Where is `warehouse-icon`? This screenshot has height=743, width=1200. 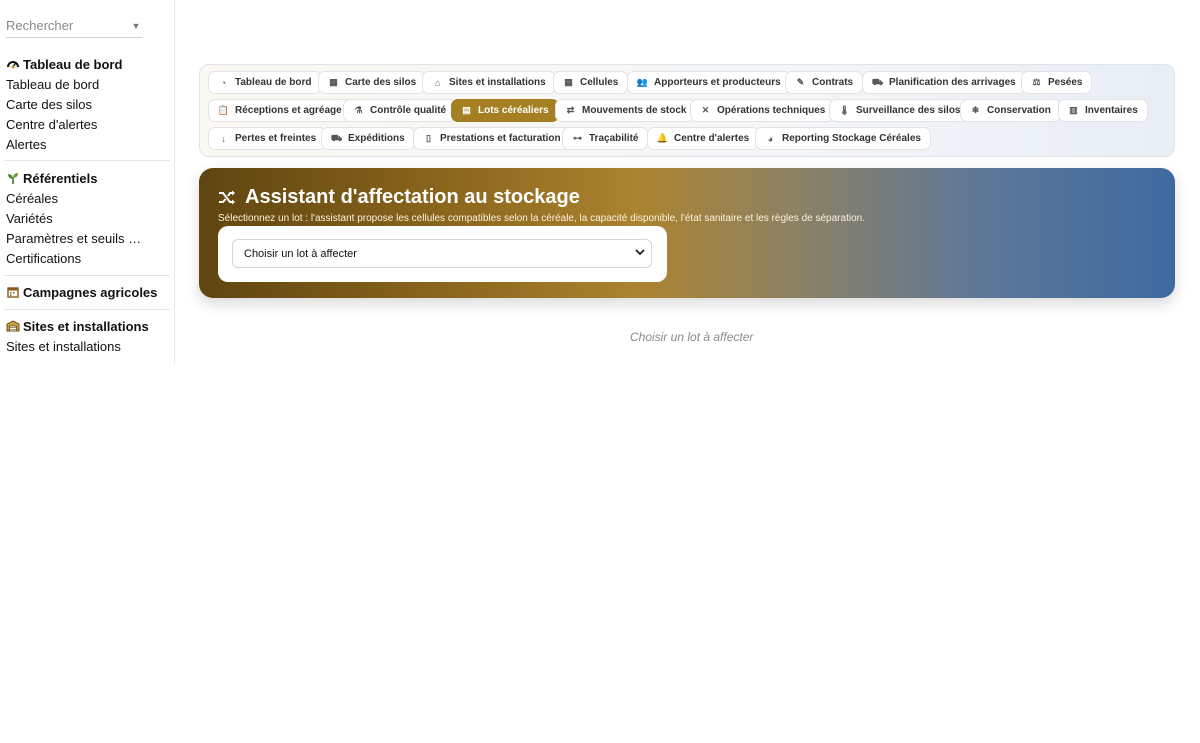
warehouse-icon is located at coordinates (13, 326).